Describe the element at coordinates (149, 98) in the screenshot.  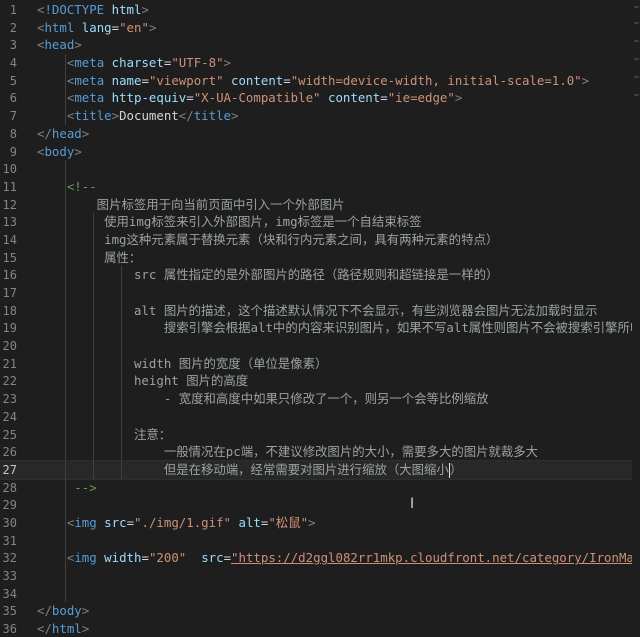
I see `token-attr: http-equiv` at that location.